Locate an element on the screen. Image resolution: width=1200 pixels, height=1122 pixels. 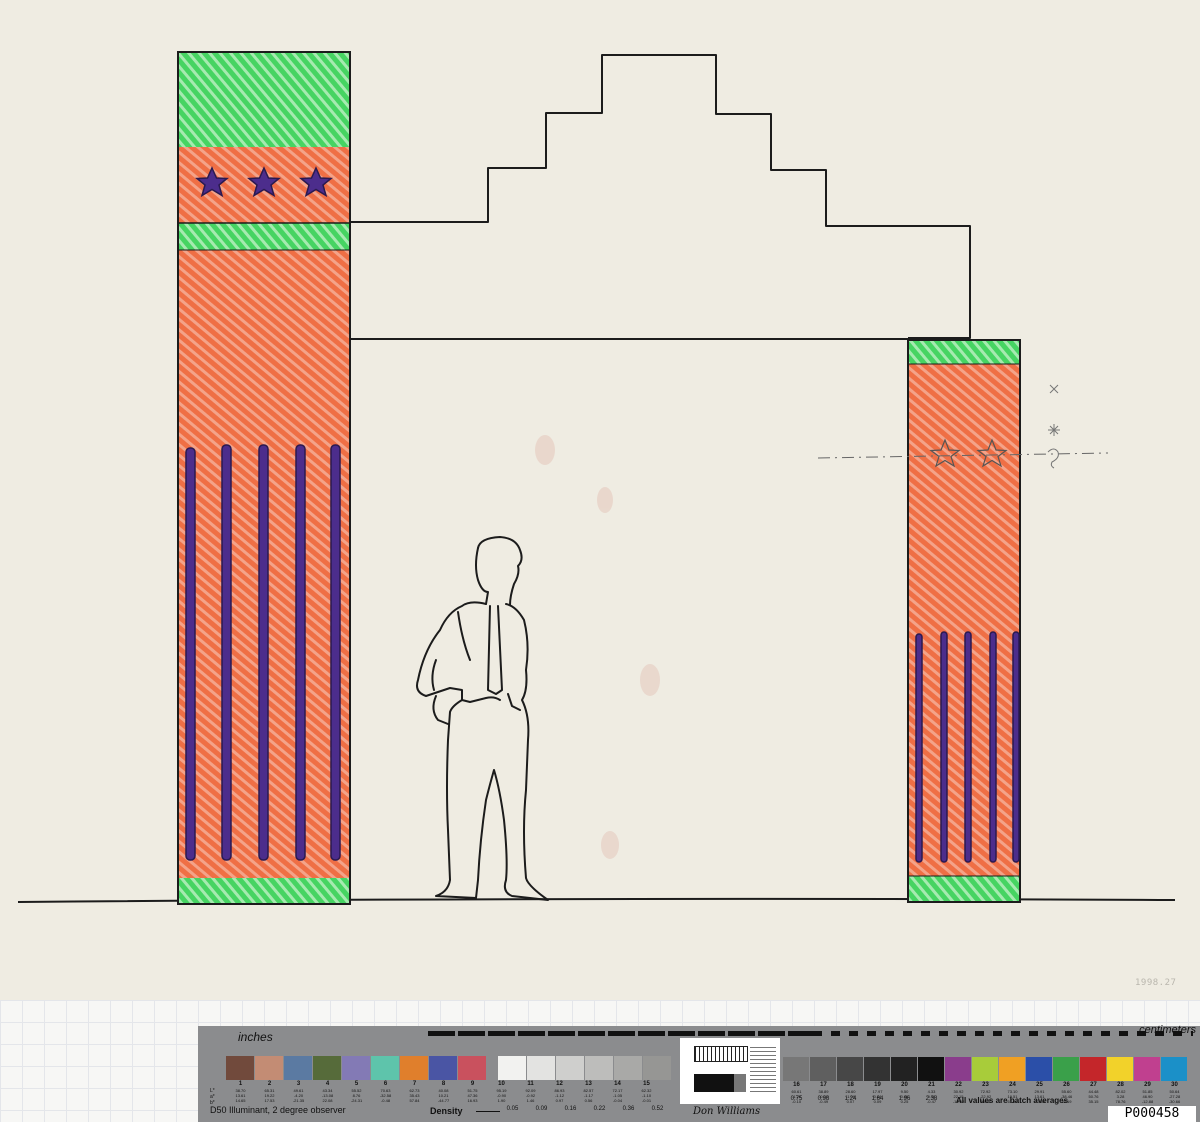
patch-value-column: 9 51.75 47.36 16.93 is located at coordinates (472, 1092).